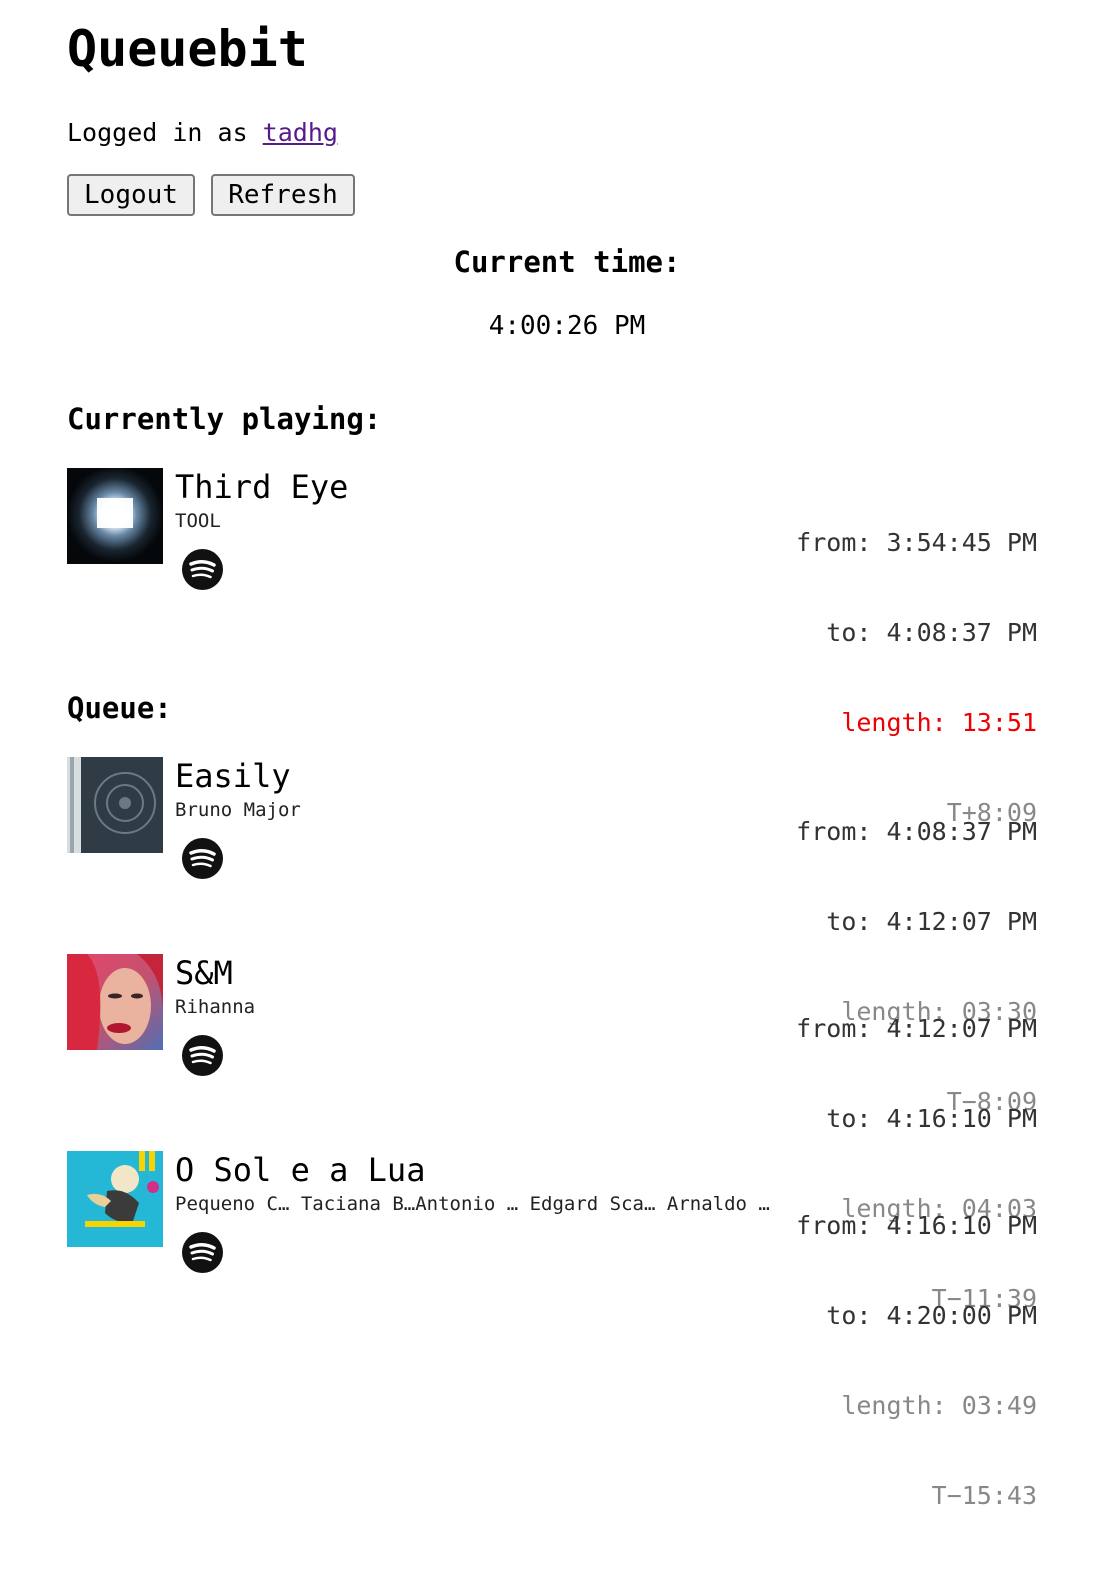  I want to click on login-status: Logged in as tadhg, so click(202, 132).